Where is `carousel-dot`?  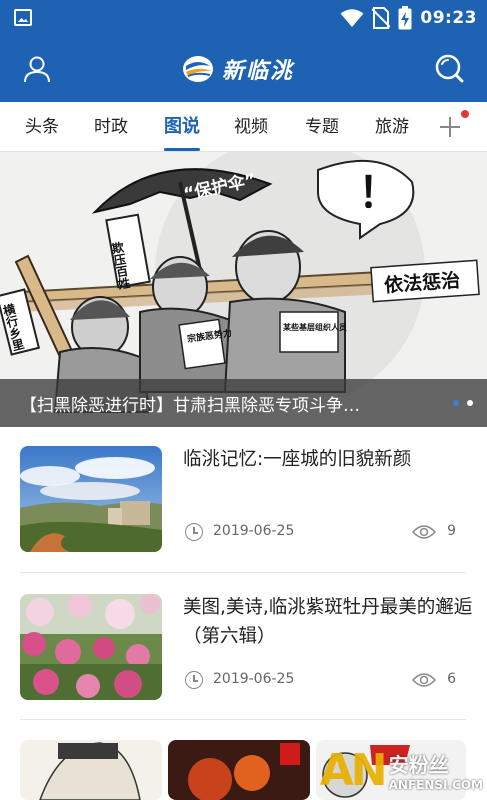 carousel-dot is located at coordinates (470, 403).